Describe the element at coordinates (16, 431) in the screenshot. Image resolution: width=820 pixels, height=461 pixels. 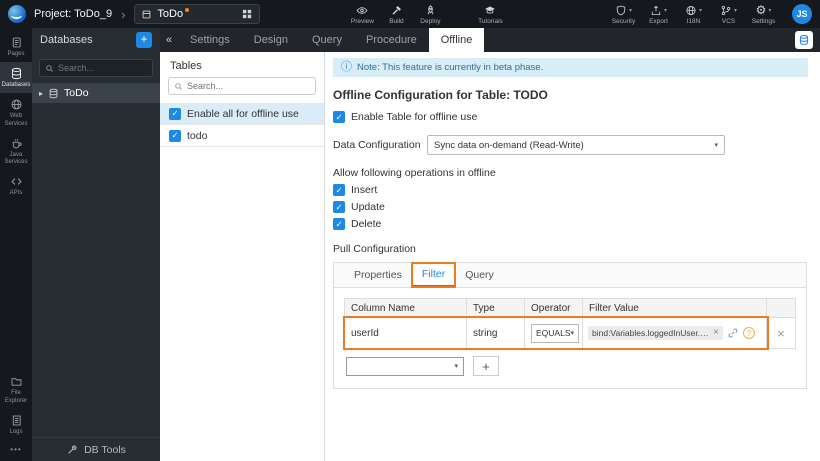
I see `sidebar-item-label: Logs` at that location.